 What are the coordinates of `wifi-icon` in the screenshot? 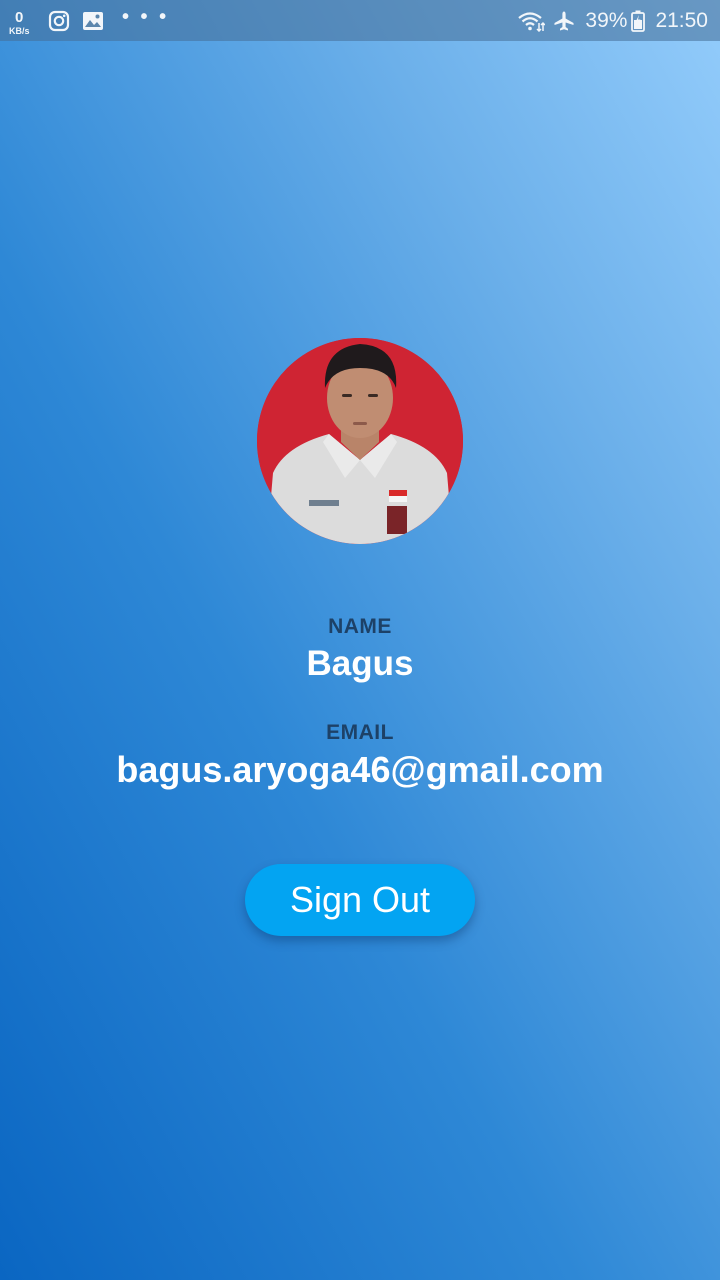 It's located at (531, 21).